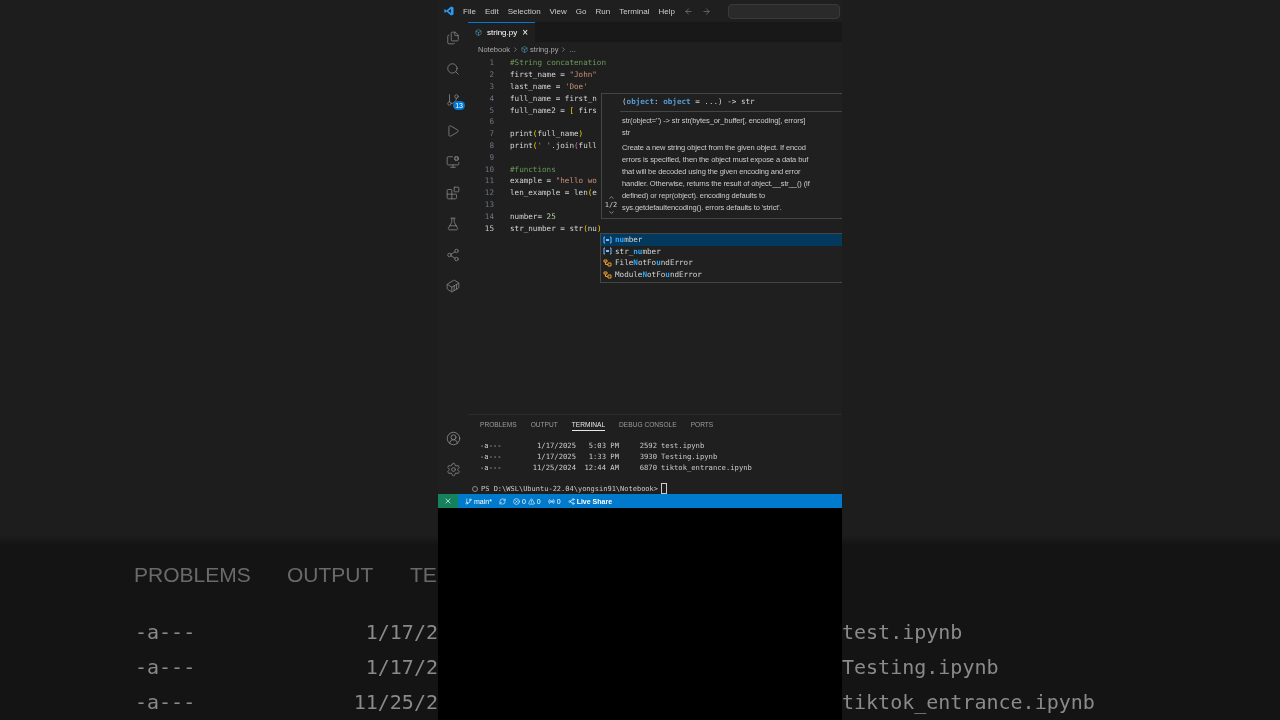 This screenshot has width=1280, height=720. Describe the element at coordinates (968, 702) in the screenshot. I see `file-name: tiktok_entrance.ipynb` at that location.